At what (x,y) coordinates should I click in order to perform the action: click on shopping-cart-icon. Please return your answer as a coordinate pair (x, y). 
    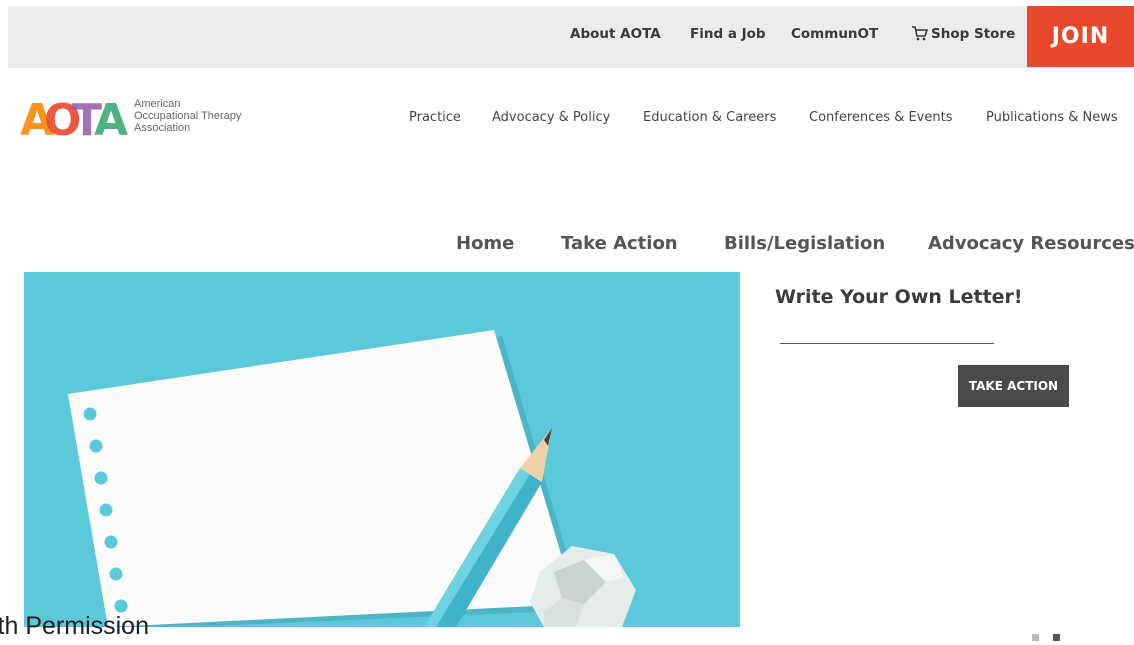
    Looking at the image, I should click on (920, 33).